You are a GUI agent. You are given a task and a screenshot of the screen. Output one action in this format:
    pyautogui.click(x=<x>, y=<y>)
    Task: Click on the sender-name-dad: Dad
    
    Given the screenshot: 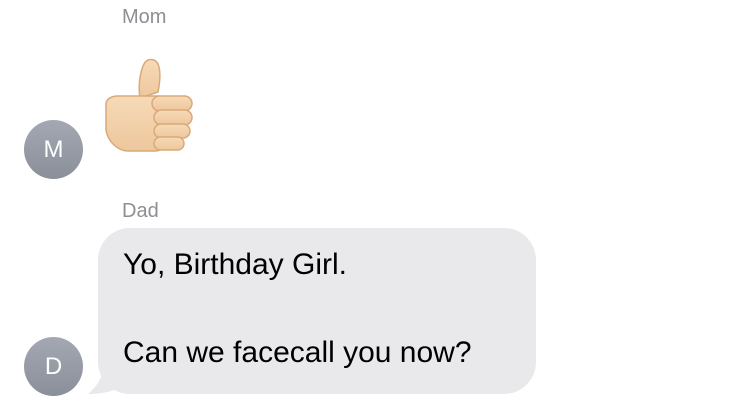 What is the action you would take?
    pyautogui.click(x=140, y=211)
    